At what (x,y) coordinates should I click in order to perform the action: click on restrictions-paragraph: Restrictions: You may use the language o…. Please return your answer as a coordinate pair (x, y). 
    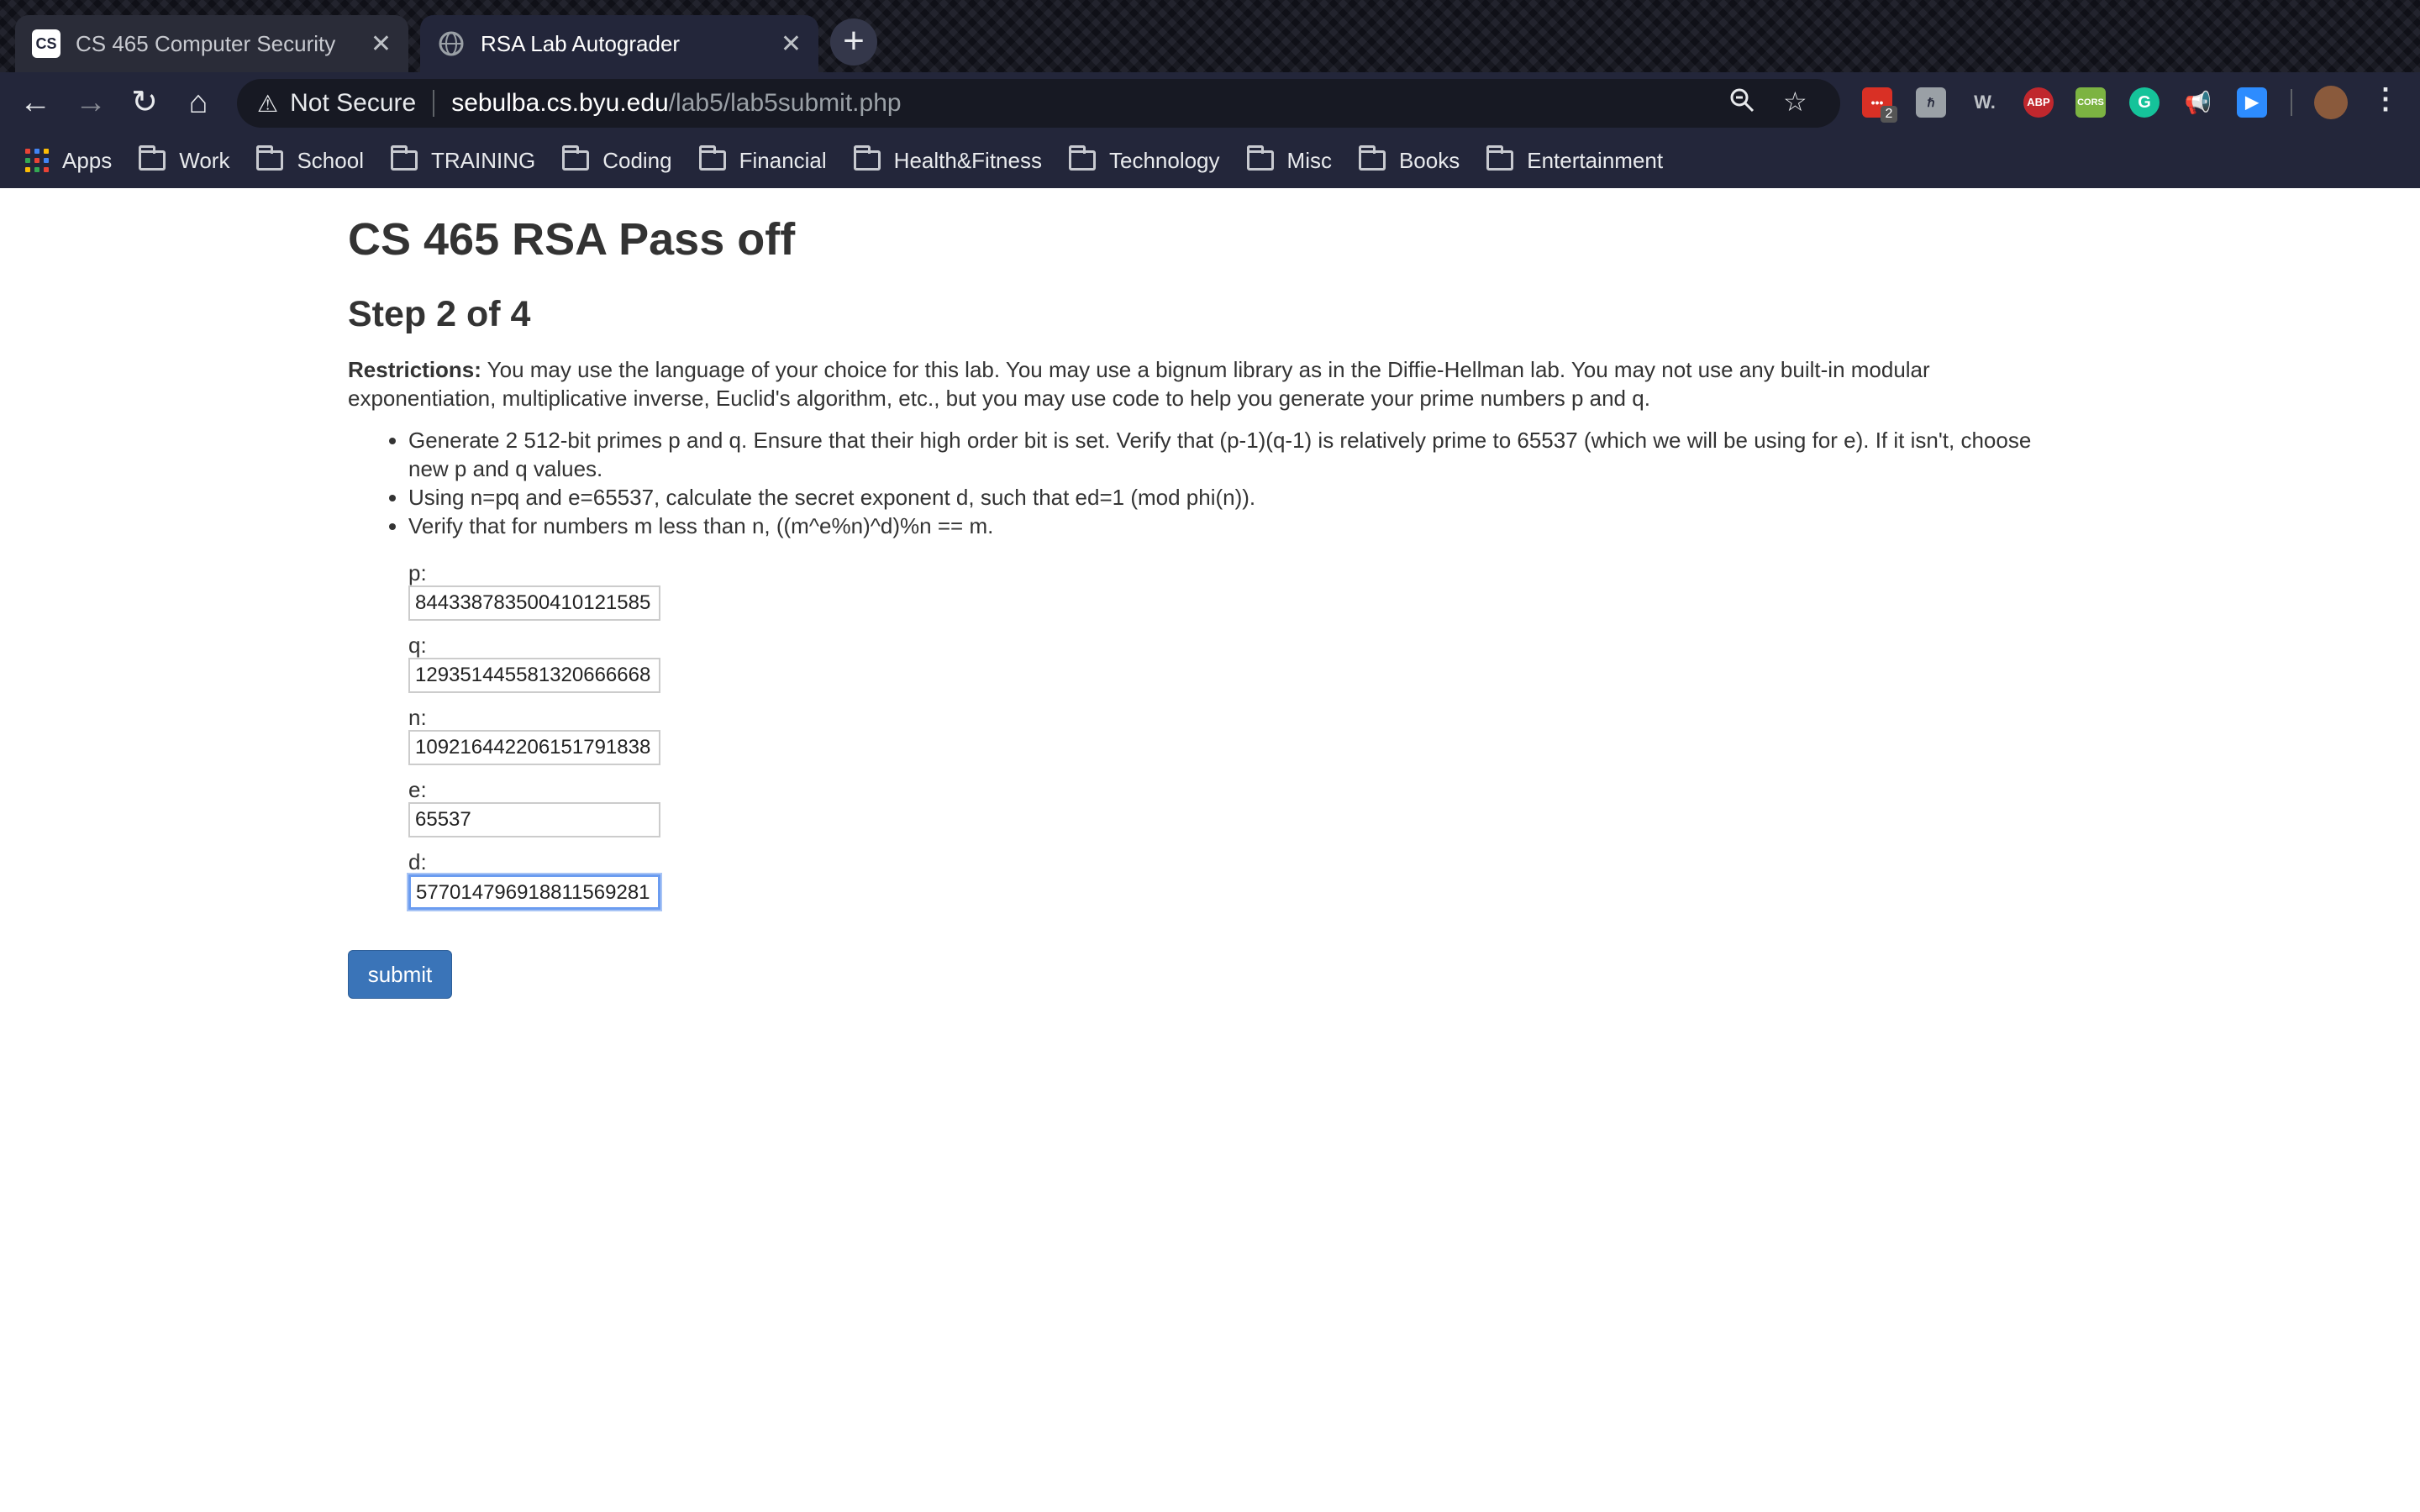
    Looking at the image, I should click on (1205, 383).